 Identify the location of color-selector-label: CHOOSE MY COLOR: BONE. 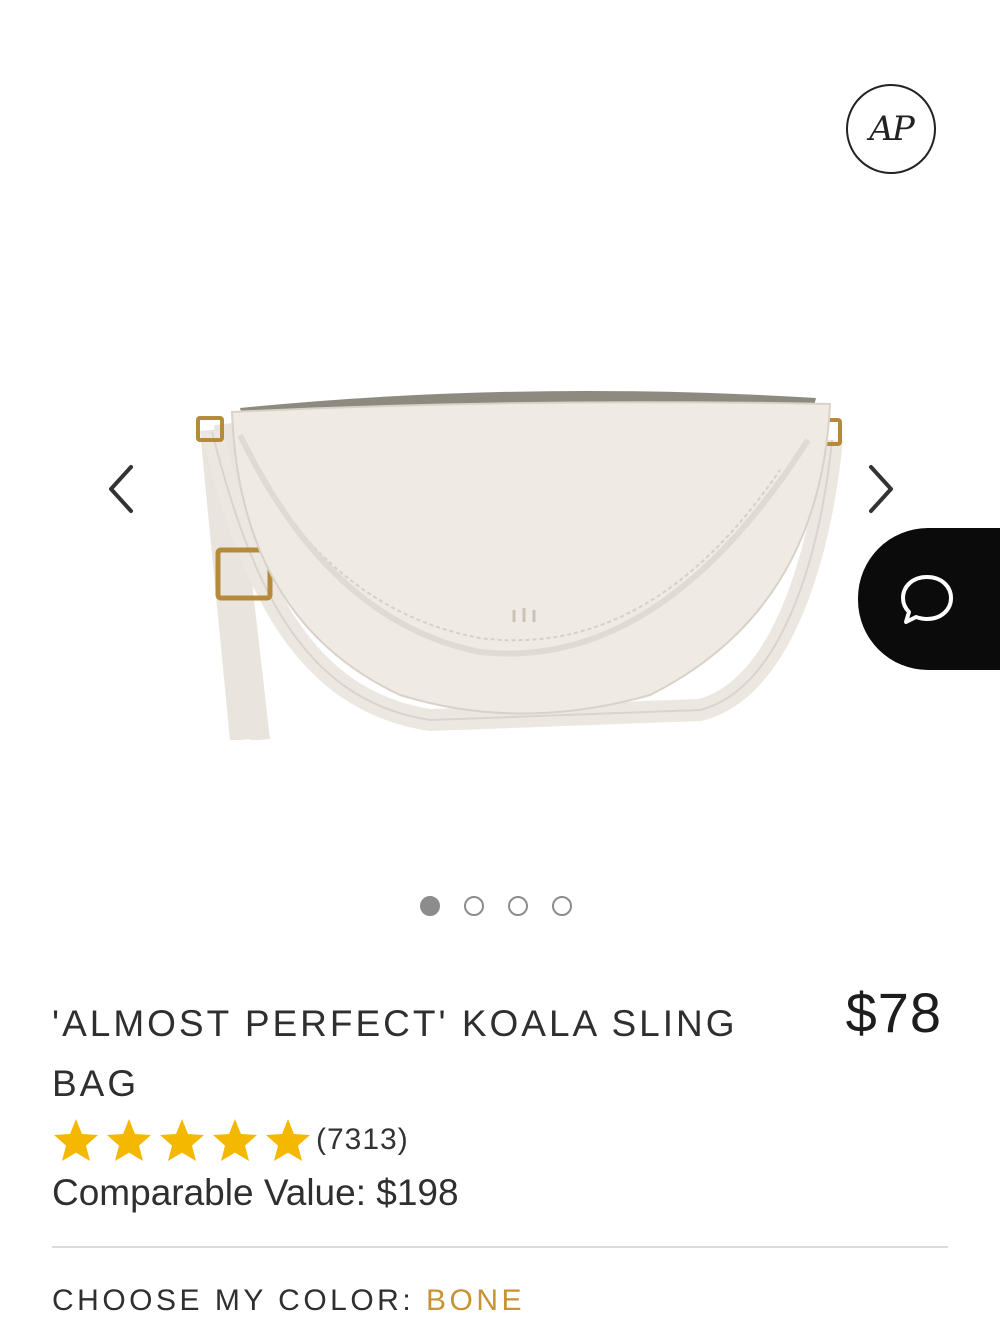
(288, 1301).